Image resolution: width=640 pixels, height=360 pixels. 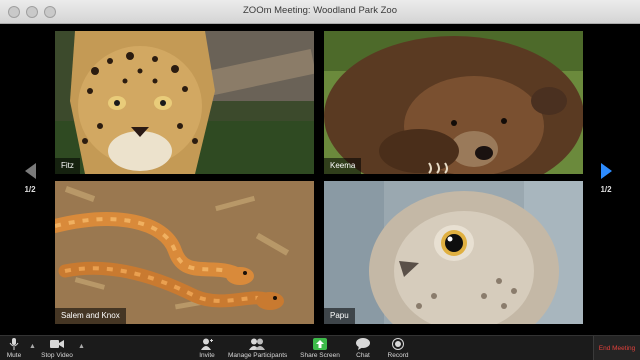 I want to click on page-count-left: 1/2, so click(x=30, y=189).